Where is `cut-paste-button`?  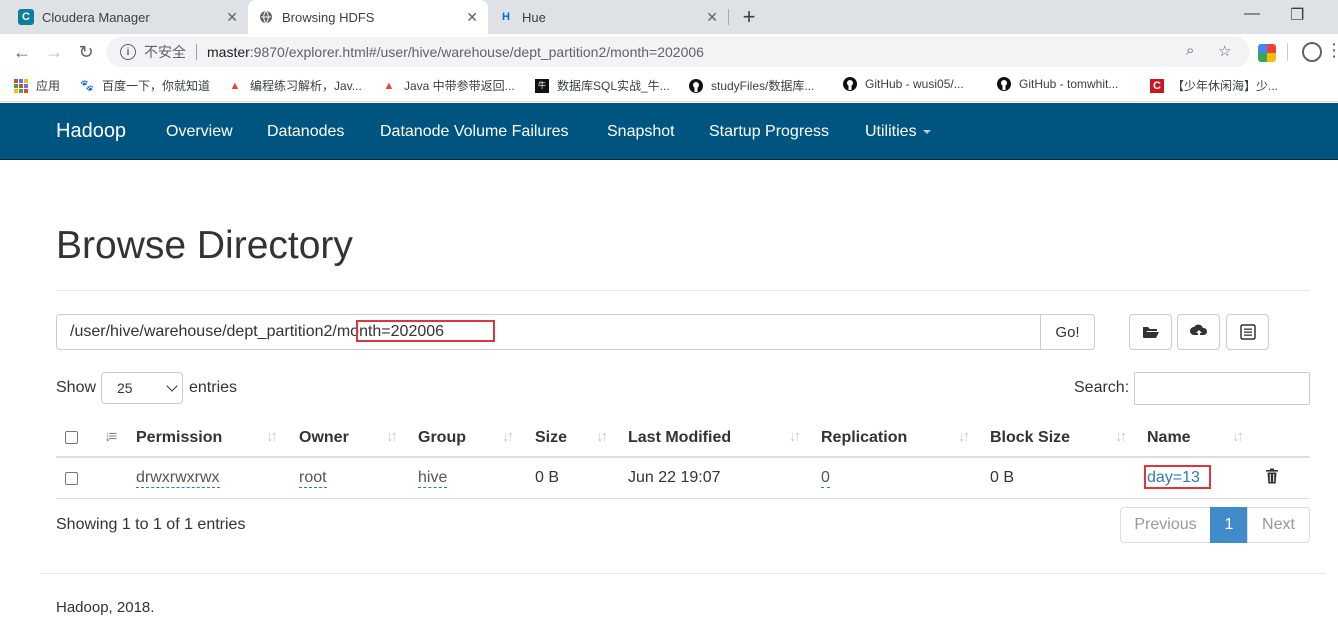
cut-paste-button is located at coordinates (1247, 332).